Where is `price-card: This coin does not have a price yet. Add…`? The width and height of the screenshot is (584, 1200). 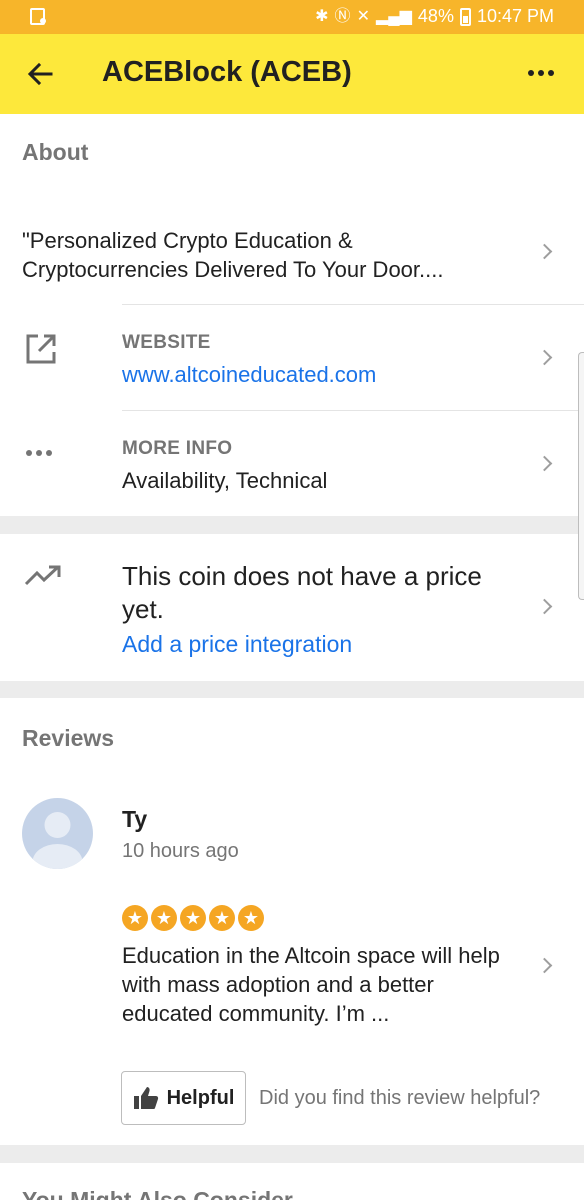
price-card: This coin does not have a price yet. Add… is located at coordinates (292, 607).